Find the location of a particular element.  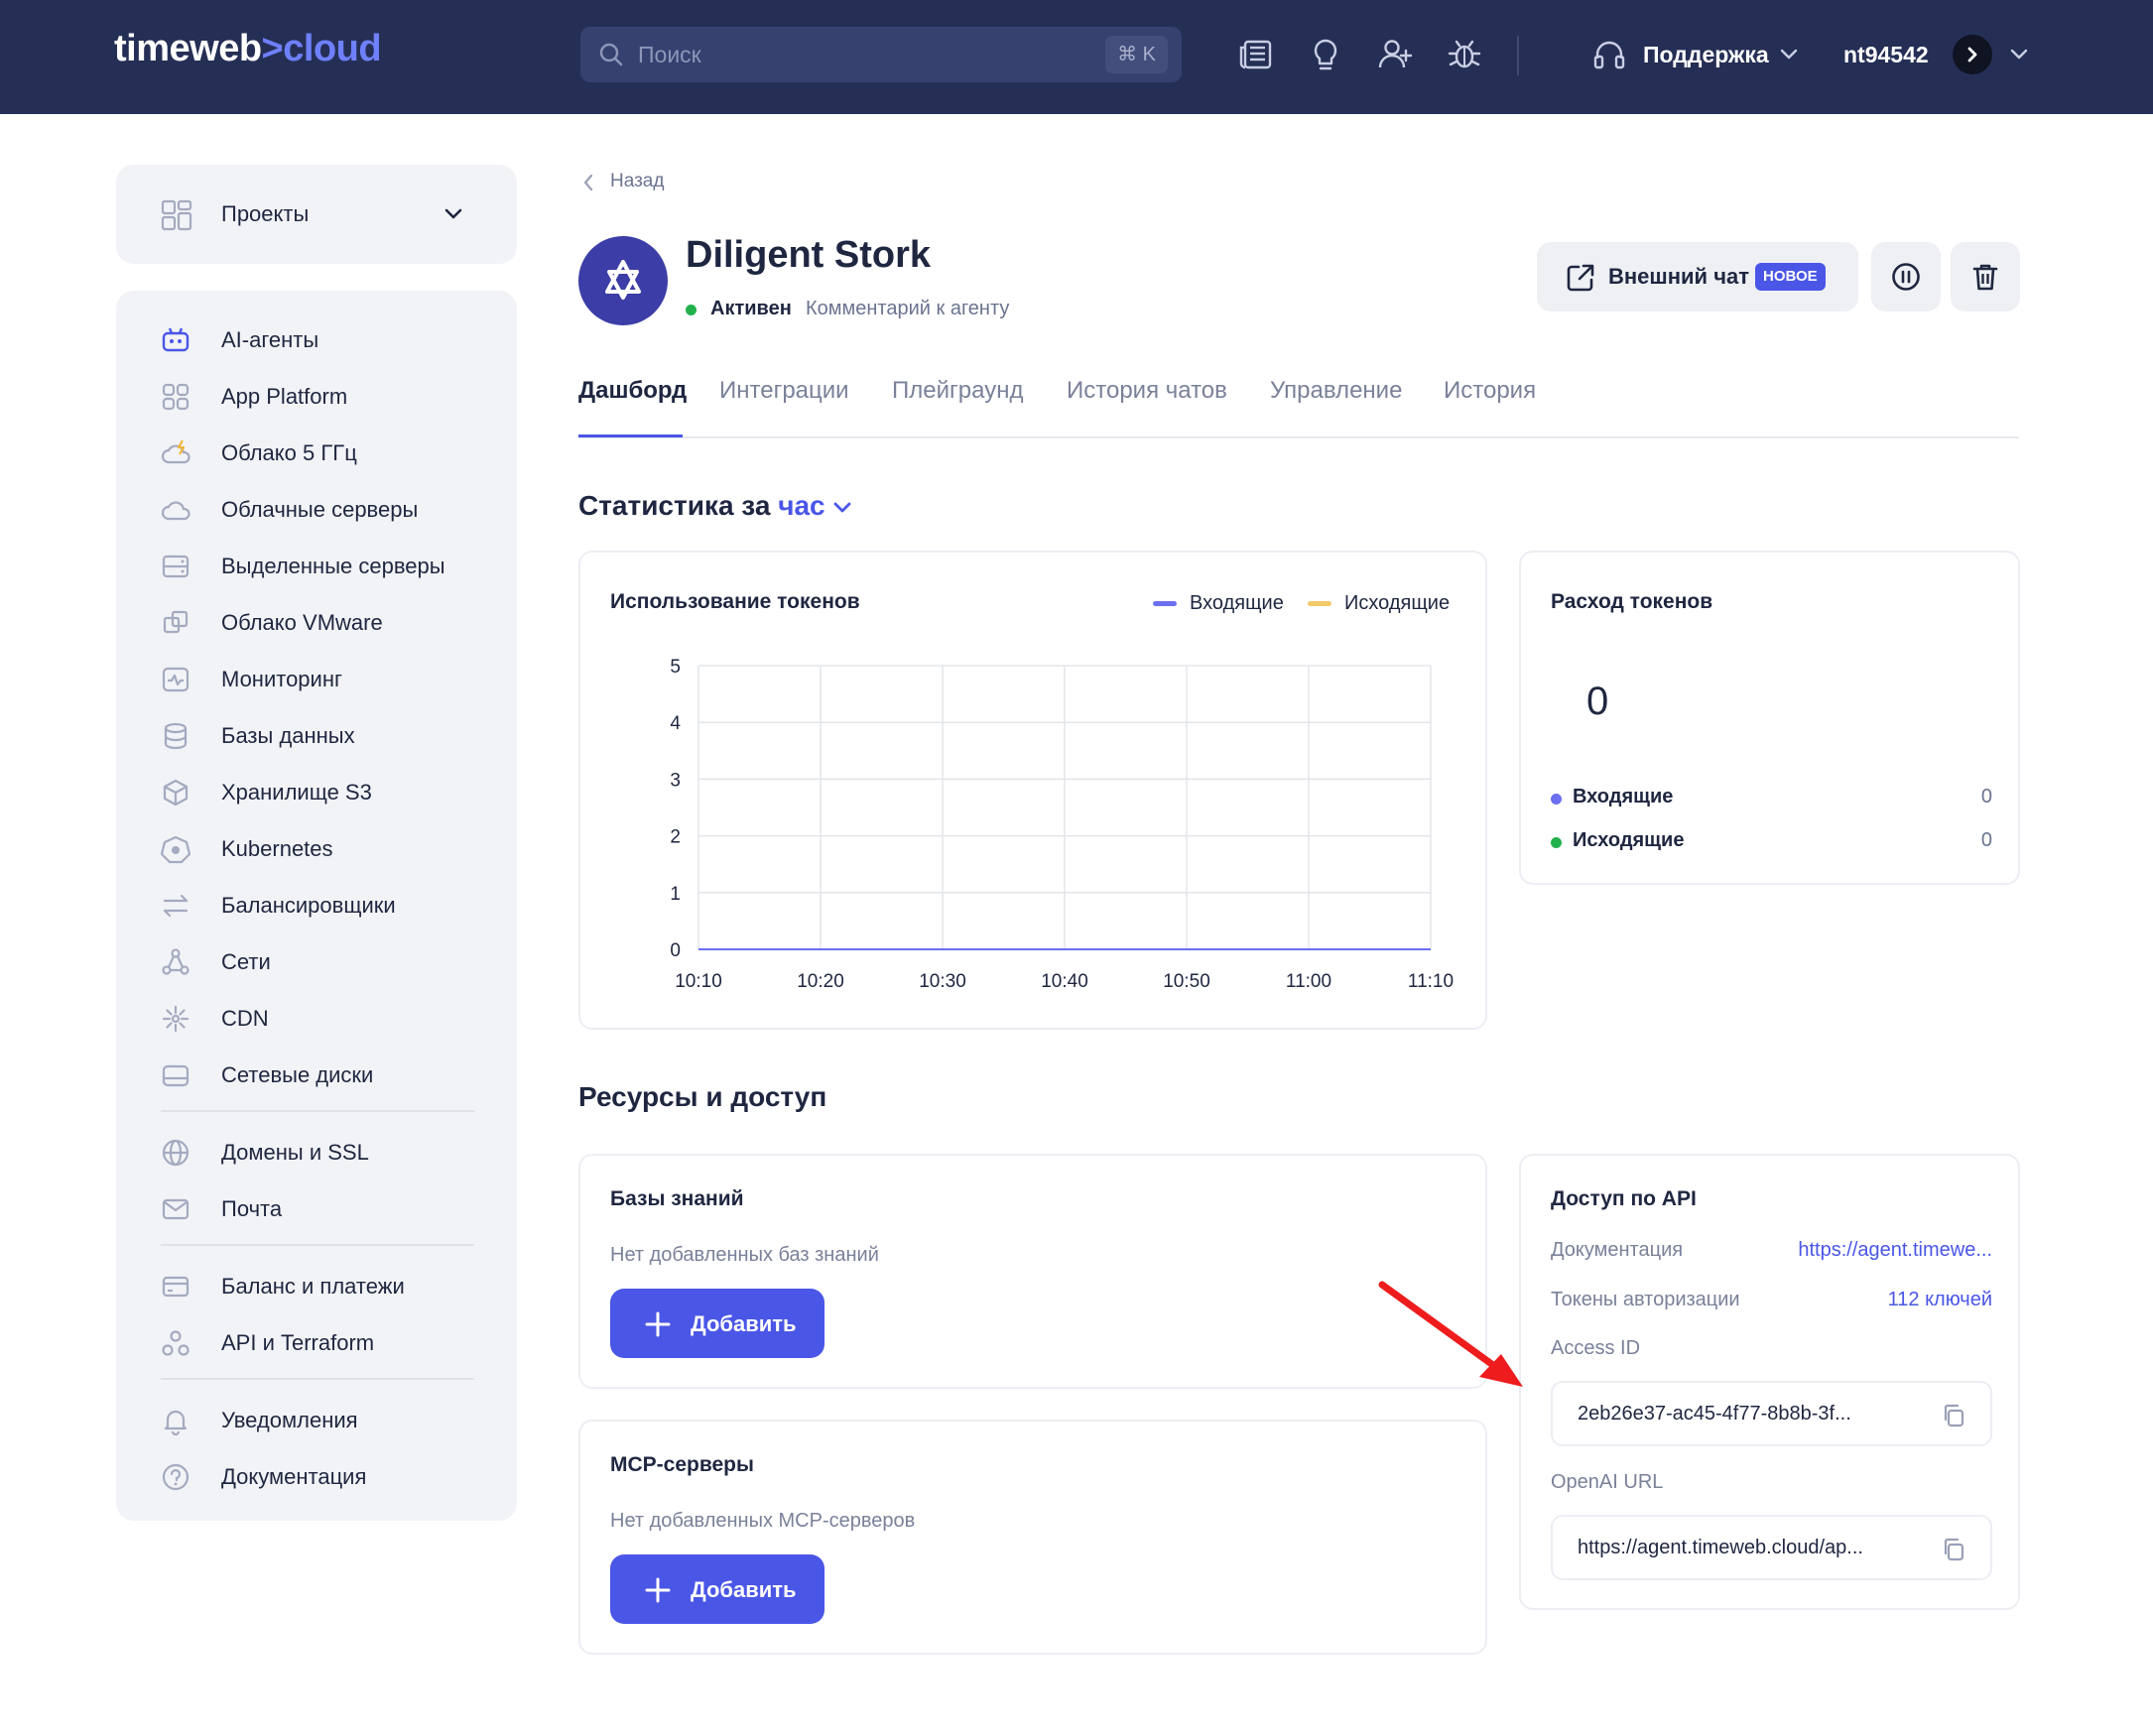

sidebar-item-networks: Сети is located at coordinates (316, 961).